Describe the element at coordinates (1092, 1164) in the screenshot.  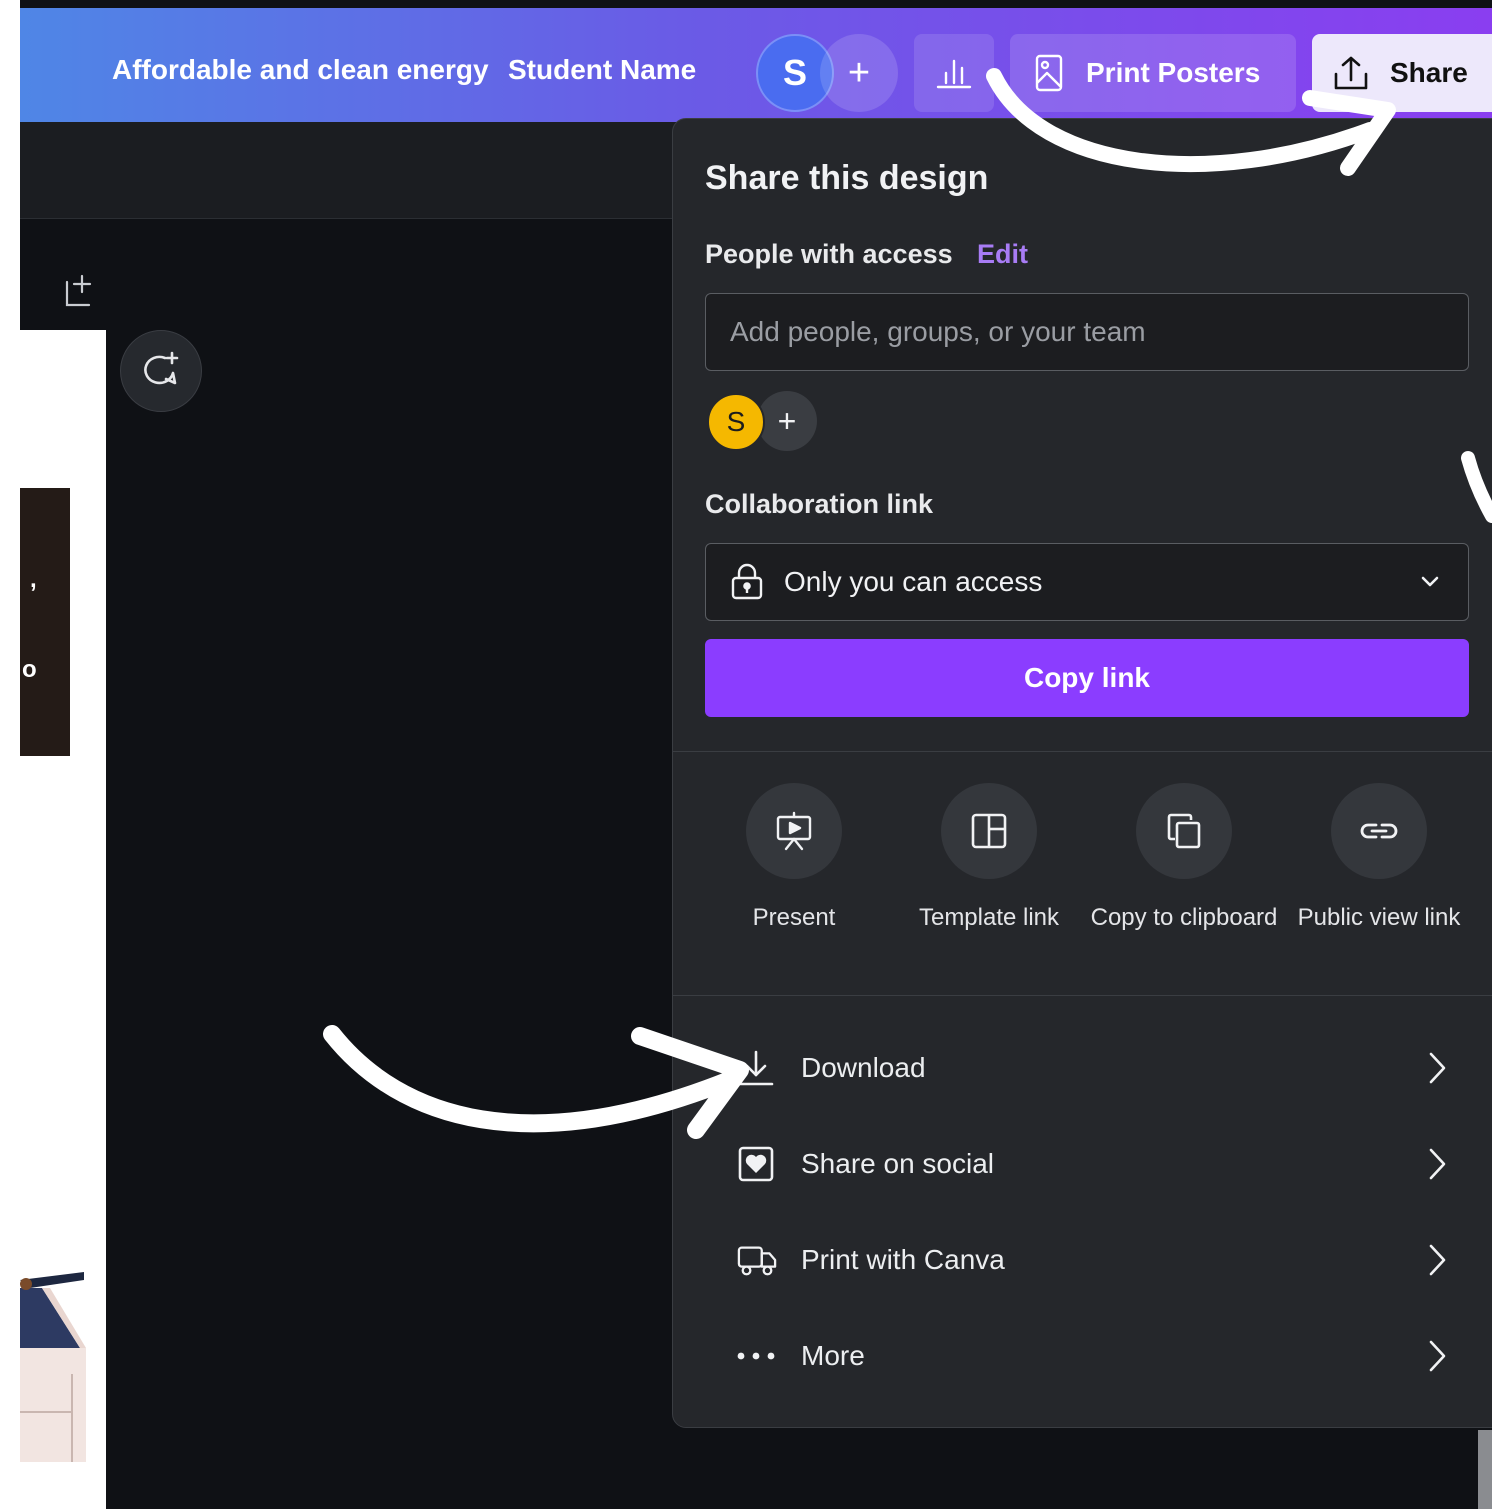
I see `share-on-social-row: Share on social` at that location.